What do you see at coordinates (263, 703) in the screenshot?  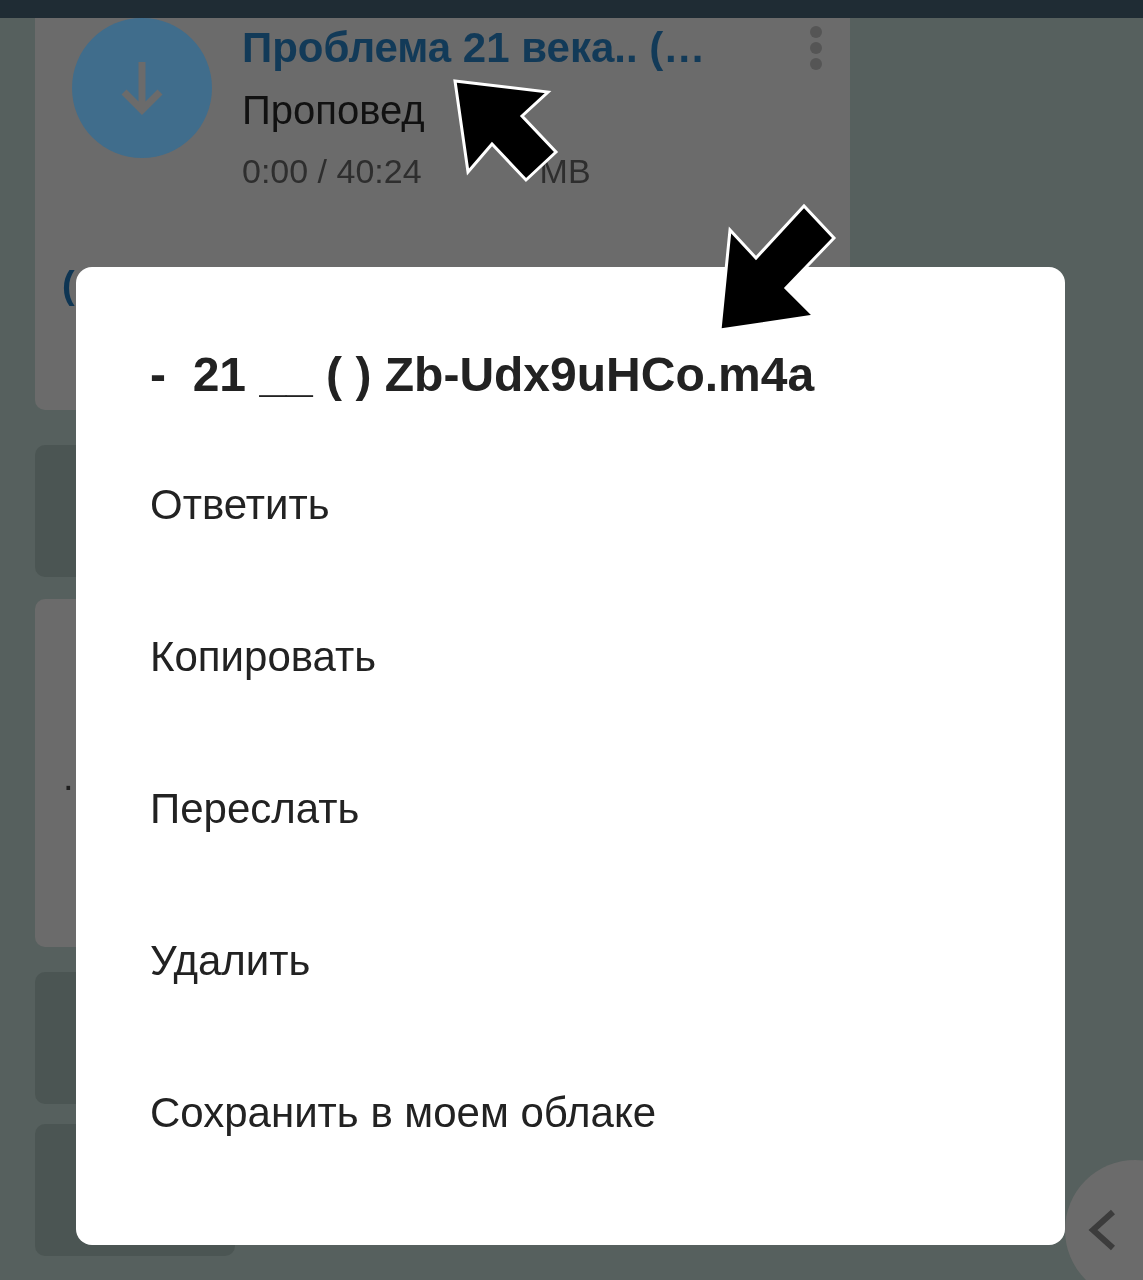 I see `menu-item: Копировать` at bounding box center [263, 703].